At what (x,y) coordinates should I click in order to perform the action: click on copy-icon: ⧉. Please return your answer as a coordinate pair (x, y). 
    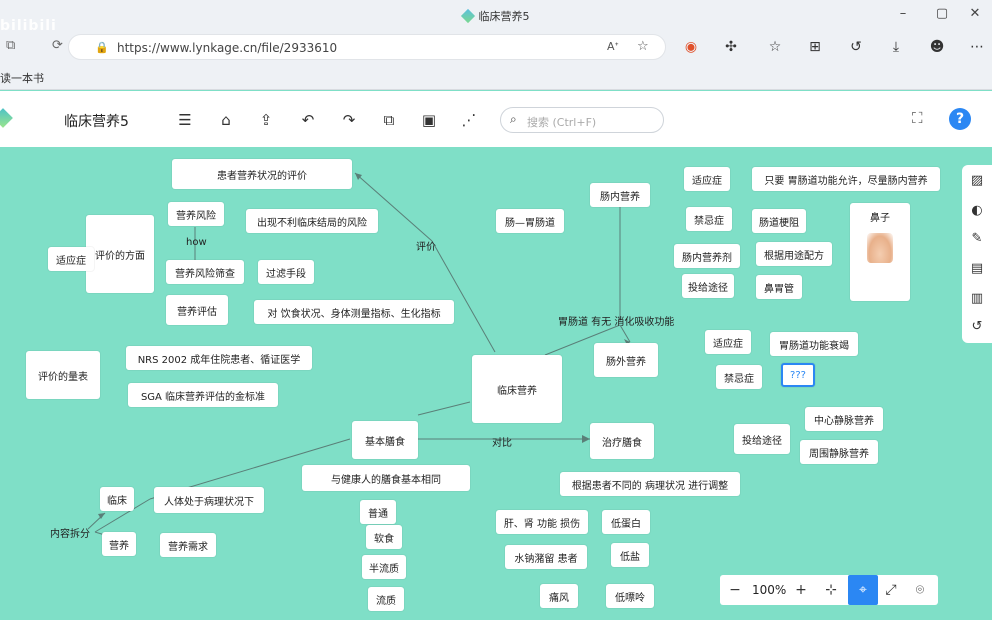
    Looking at the image, I should click on (389, 120).